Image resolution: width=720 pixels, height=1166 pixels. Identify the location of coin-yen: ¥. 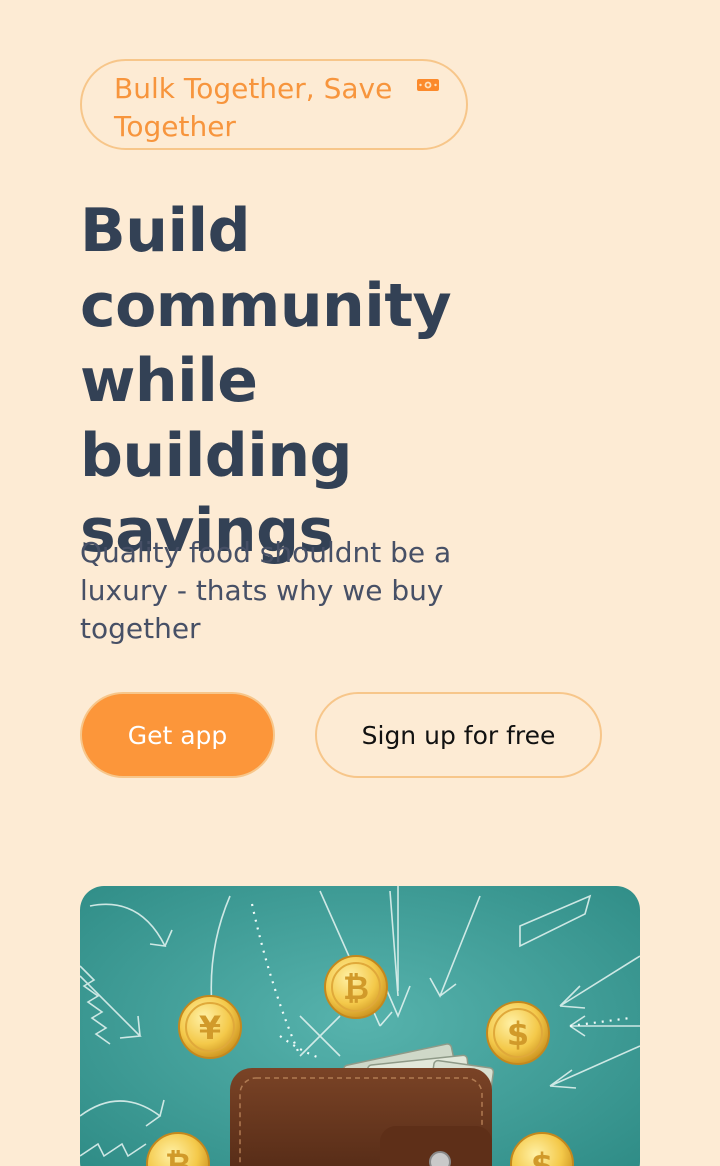
(210, 1027).